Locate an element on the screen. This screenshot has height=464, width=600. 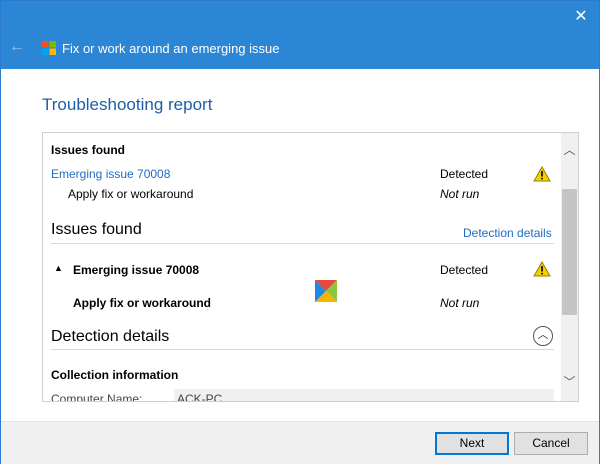
back-button: ← is located at coordinates (17, 47).